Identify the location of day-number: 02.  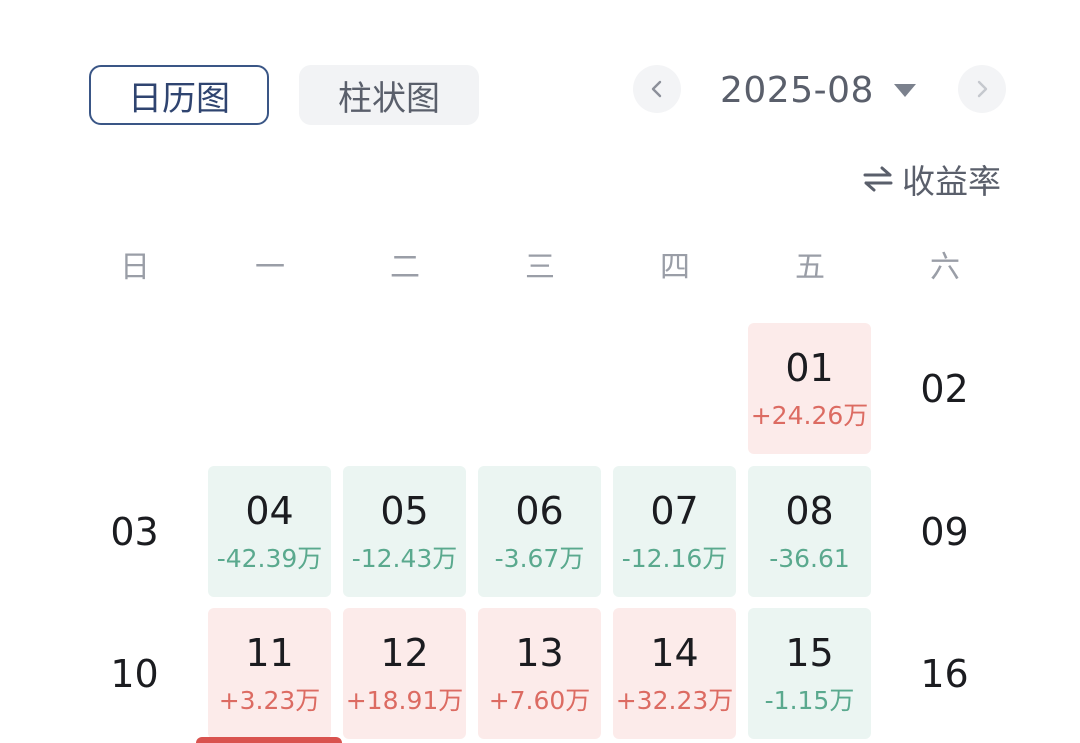
(944, 388).